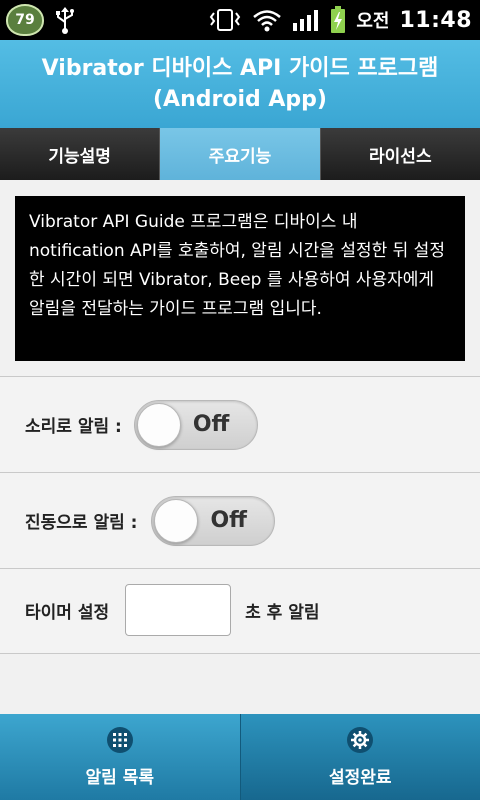 This screenshot has height=800, width=480. What do you see at coordinates (360, 777) in the screenshot?
I see `settings-done-label: 설정완료` at bounding box center [360, 777].